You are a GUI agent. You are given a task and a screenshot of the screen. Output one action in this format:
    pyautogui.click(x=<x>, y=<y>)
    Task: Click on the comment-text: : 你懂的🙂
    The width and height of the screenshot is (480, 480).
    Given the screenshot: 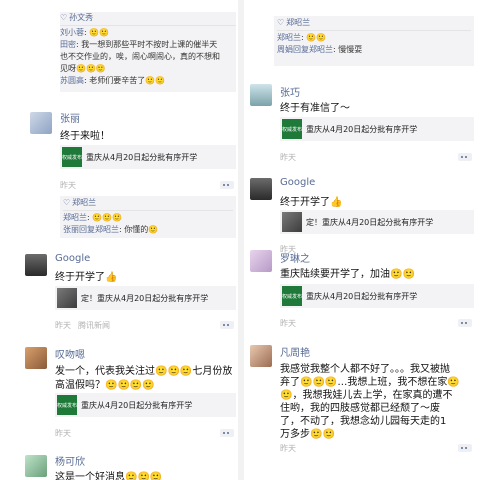 What is the action you would take?
    pyautogui.click(x=139, y=229)
    